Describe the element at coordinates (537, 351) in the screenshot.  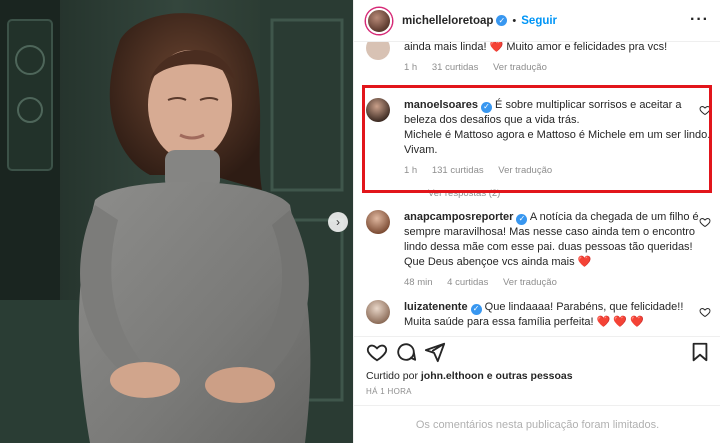
I see `action-bar` at that location.